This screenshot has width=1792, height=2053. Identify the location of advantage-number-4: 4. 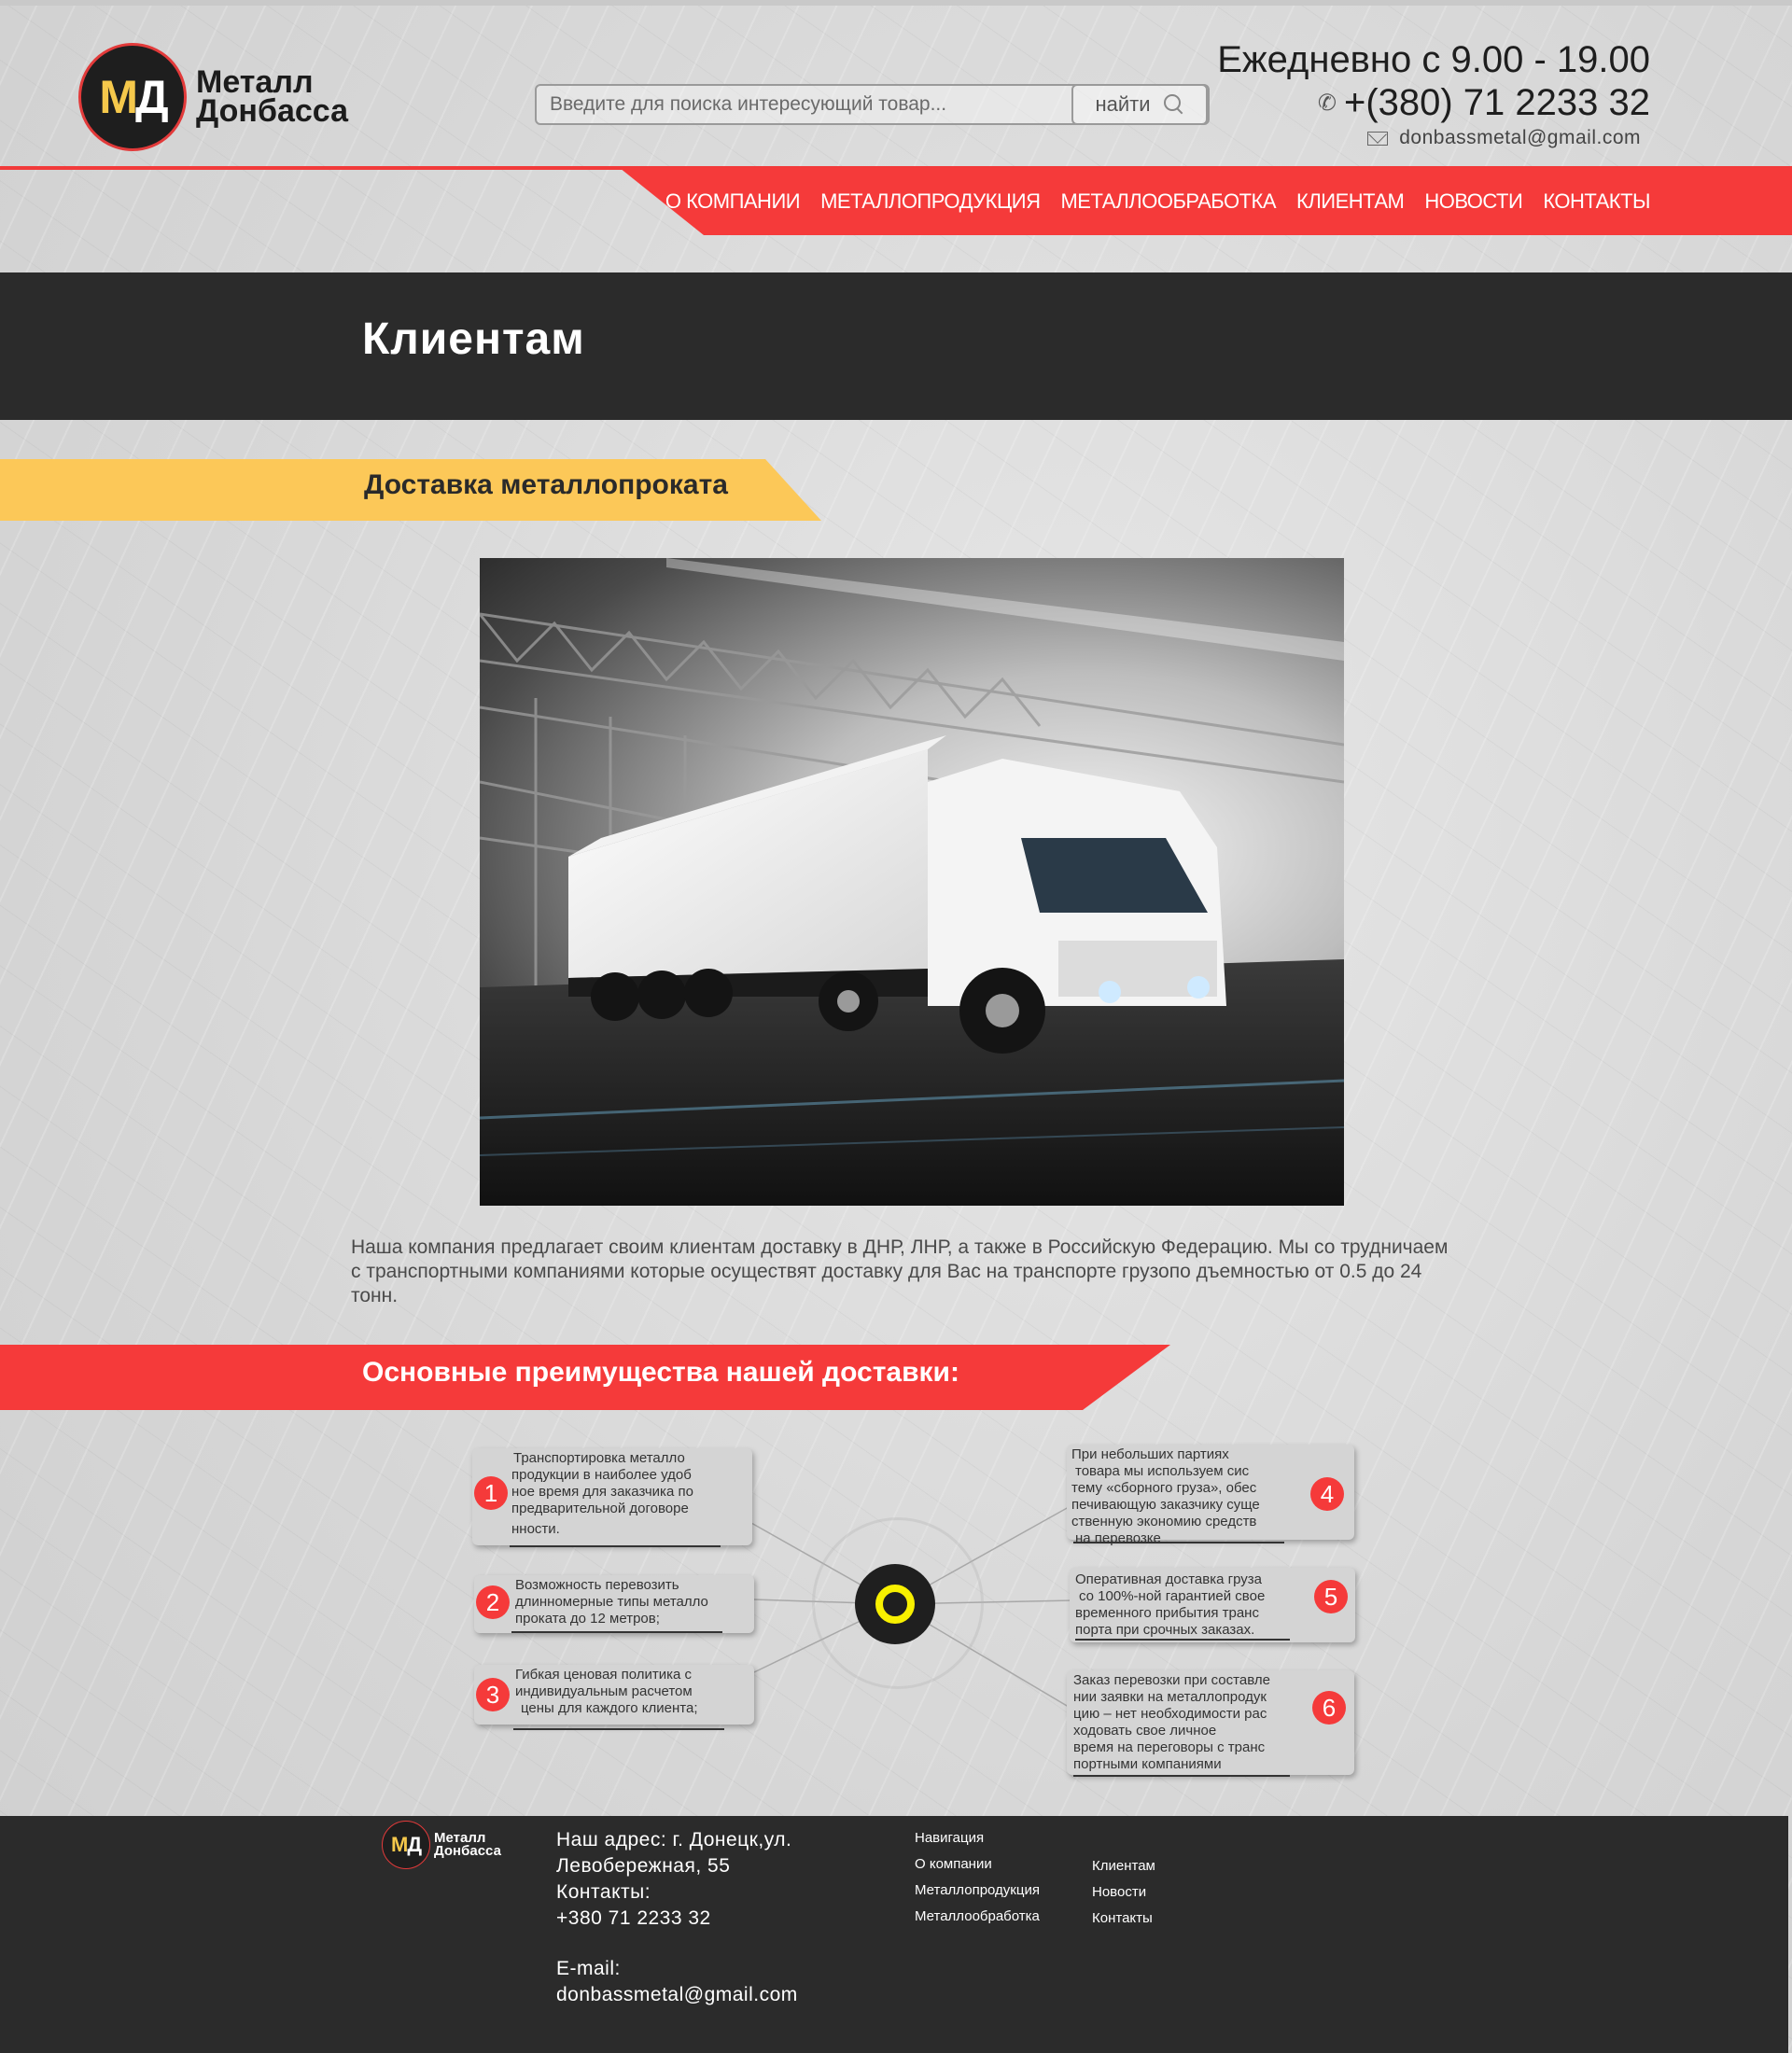
(1327, 1494).